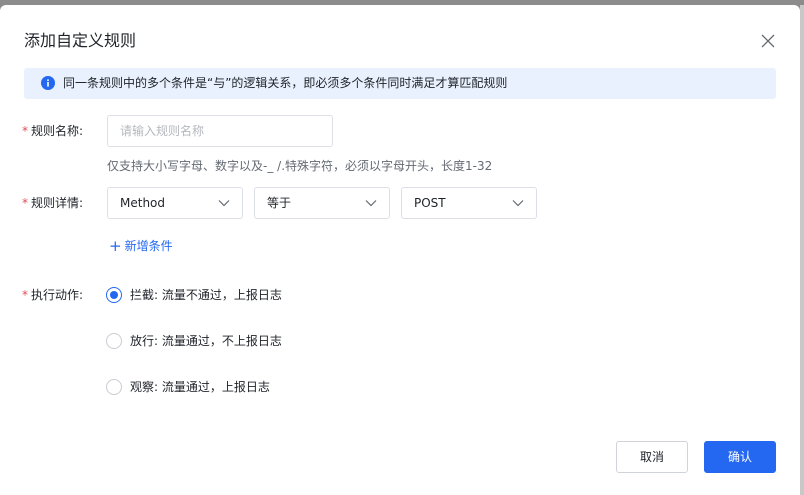 The height and width of the screenshot is (495, 804). I want to click on rule-detail-label: * 规则详情:, so click(52, 203).